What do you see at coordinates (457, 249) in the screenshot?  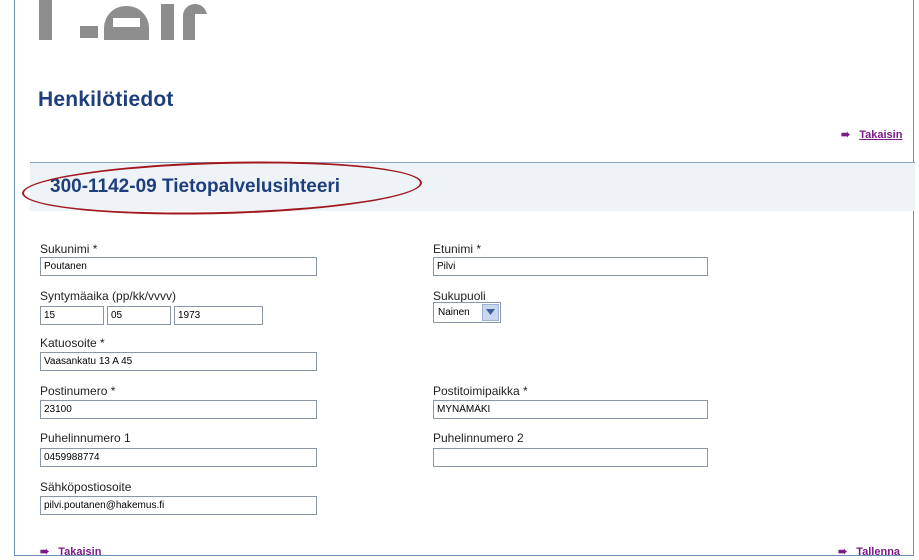 I see `etunimi-label: Etunimi *` at bounding box center [457, 249].